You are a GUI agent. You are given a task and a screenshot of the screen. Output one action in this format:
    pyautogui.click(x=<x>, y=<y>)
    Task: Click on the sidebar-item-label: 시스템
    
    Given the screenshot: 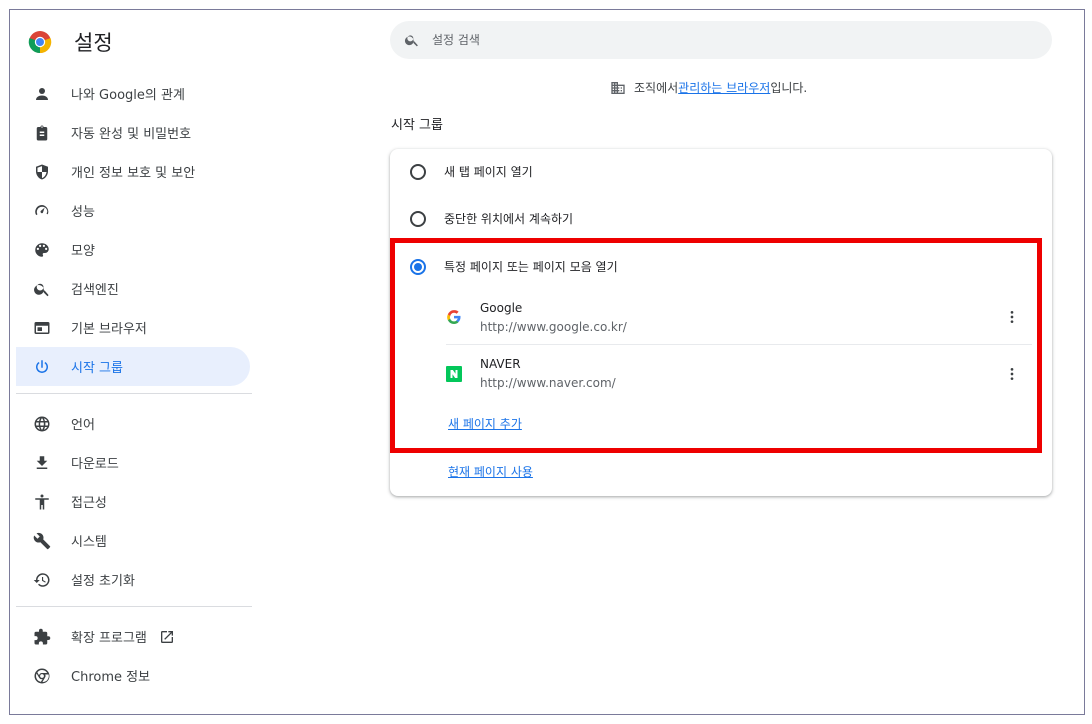 What is the action you would take?
    pyautogui.click(x=89, y=542)
    